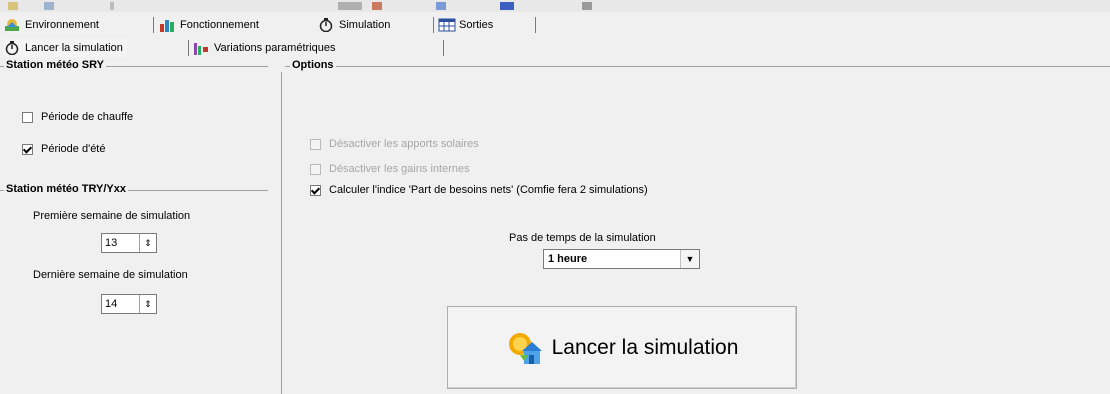  I want to click on tab-fonctionnement: Fonctionnement, so click(209, 25).